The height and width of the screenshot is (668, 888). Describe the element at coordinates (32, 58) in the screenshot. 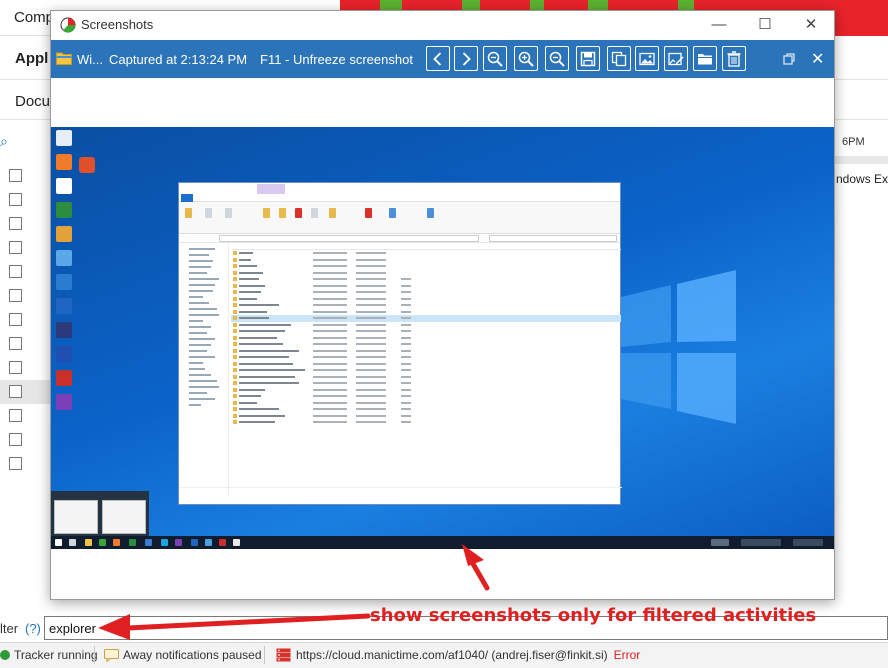

I see `applications-tab-label: Appl` at that location.